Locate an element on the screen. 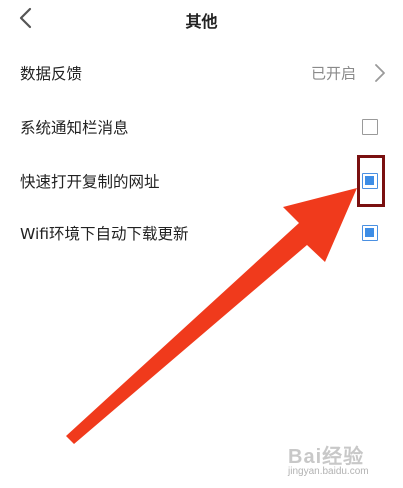  setting-label: 系统通知栏消息 is located at coordinates (74, 128).